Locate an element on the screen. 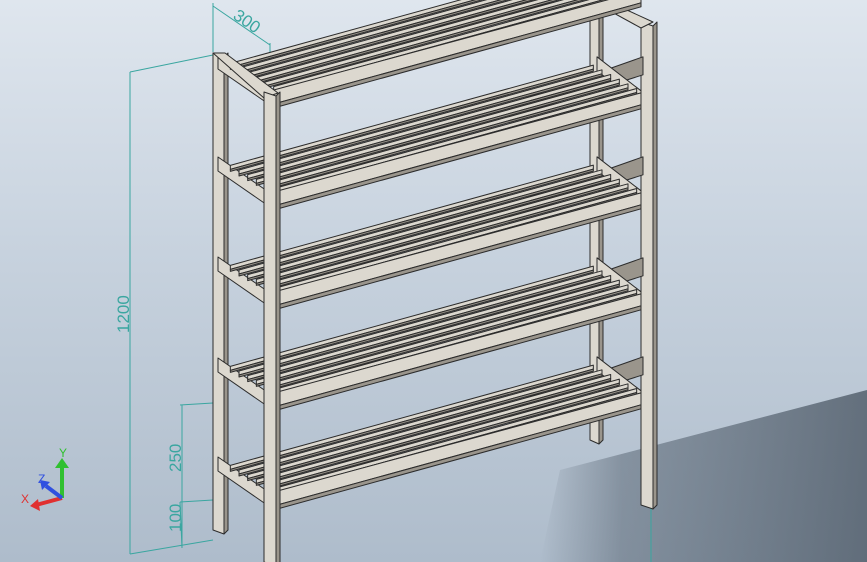 The width and height of the screenshot is (867, 562). dimension-depth-label: 300 is located at coordinates (247, 22).